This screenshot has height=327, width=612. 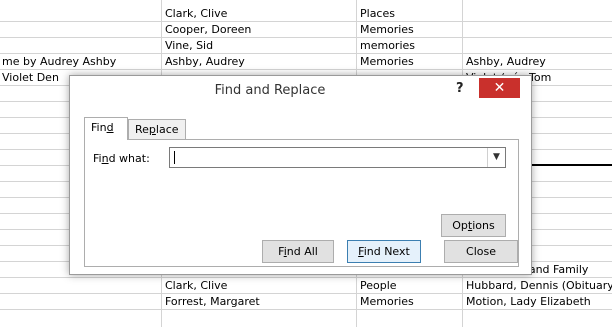 What do you see at coordinates (460, 225) in the screenshot?
I see `options-label: Op` at bounding box center [460, 225].